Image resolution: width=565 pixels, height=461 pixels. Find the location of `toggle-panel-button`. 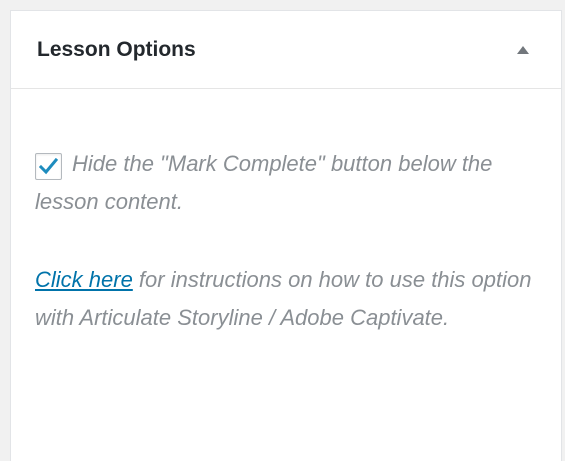

toggle-panel-button is located at coordinates (523, 50).